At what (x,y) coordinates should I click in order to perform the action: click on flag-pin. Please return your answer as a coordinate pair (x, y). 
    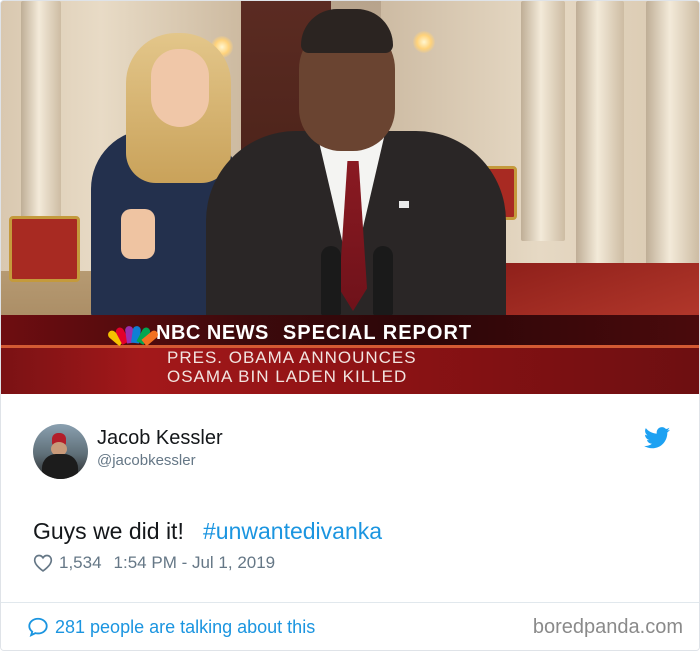
    Looking at the image, I should click on (404, 204).